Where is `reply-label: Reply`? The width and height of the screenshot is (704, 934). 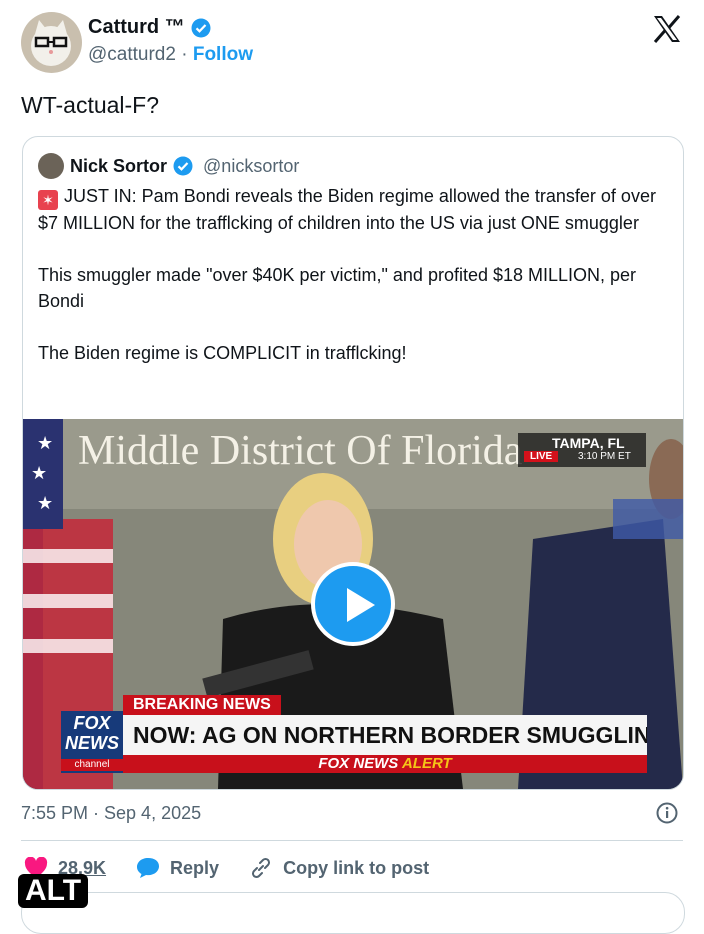 reply-label: Reply is located at coordinates (195, 867).